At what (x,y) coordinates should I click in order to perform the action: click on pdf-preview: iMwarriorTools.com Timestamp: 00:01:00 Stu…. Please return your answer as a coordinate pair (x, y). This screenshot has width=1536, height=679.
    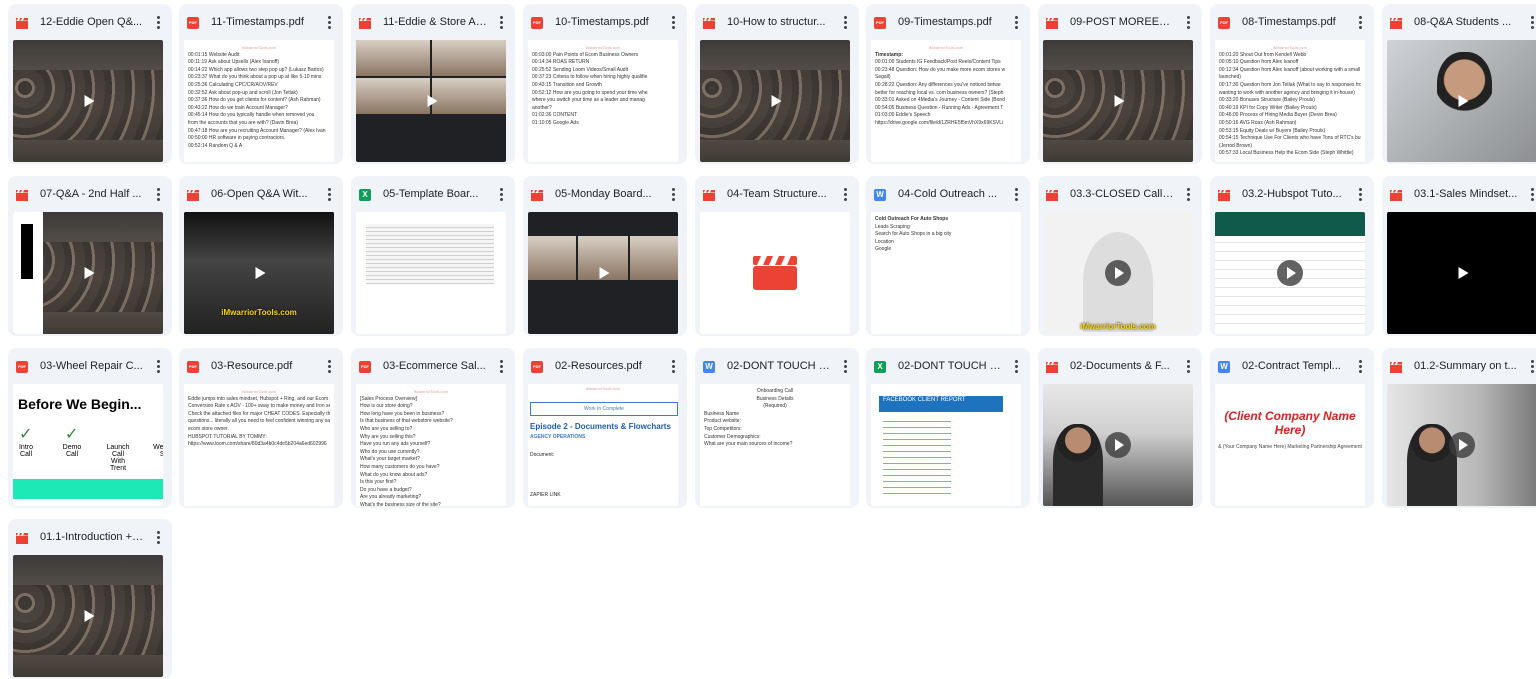
    Looking at the image, I should click on (946, 101).